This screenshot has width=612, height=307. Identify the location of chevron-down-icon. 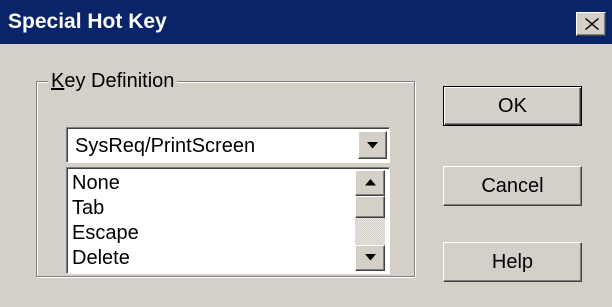
(372, 145).